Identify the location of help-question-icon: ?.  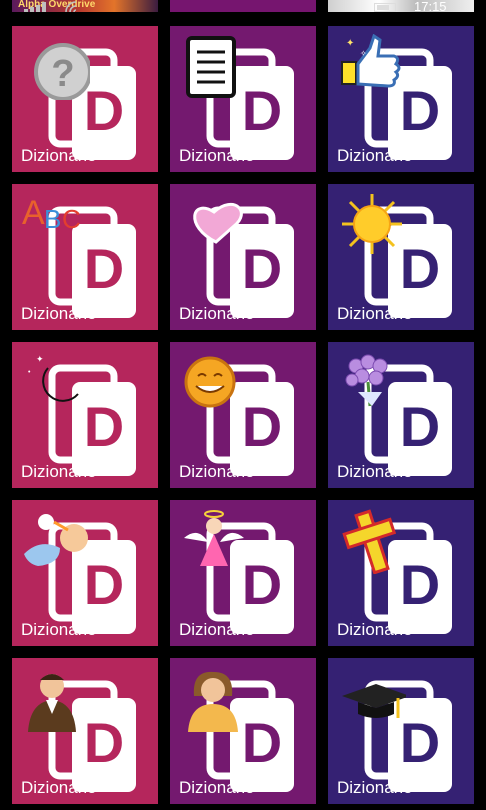
(56, 67).